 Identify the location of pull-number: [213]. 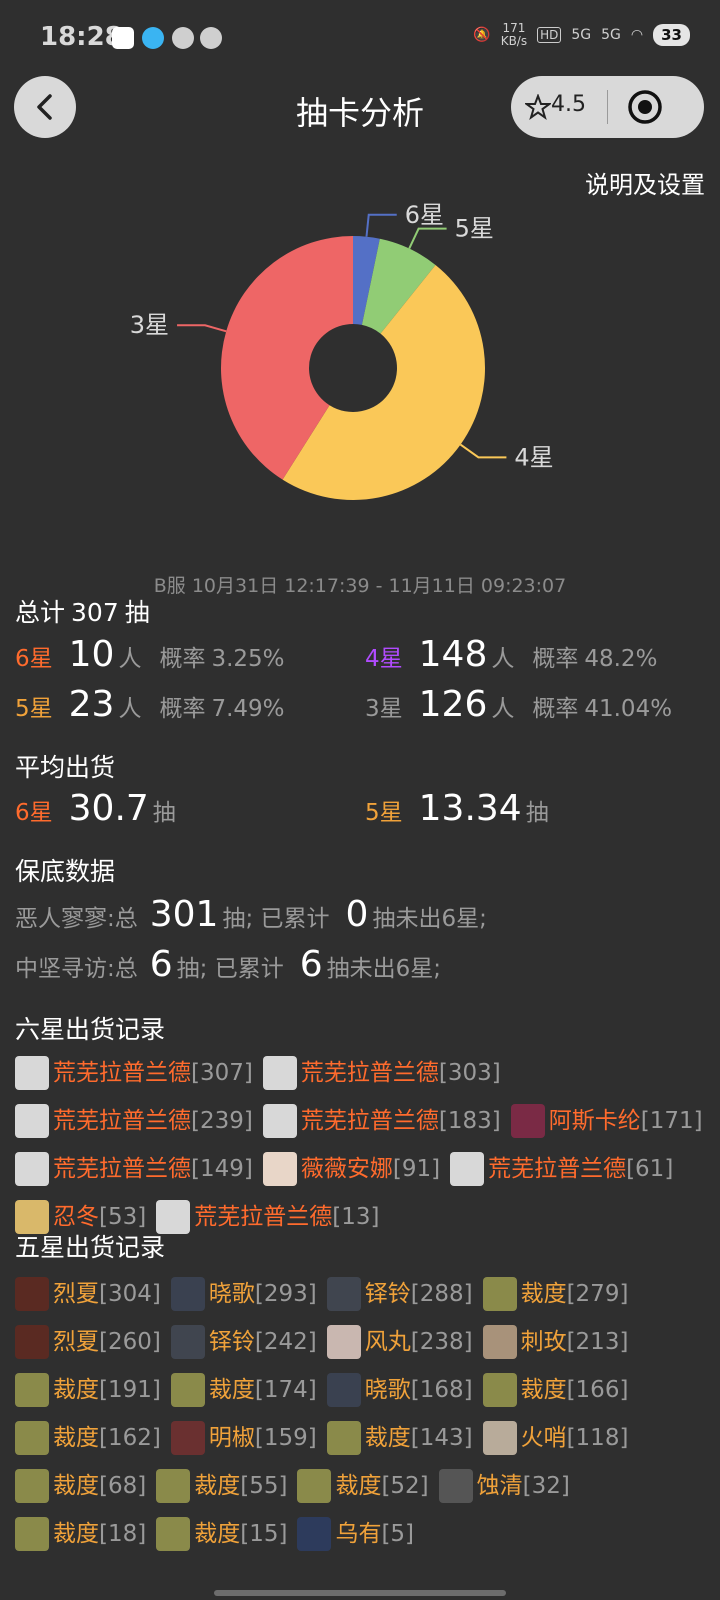
(597, 1342).